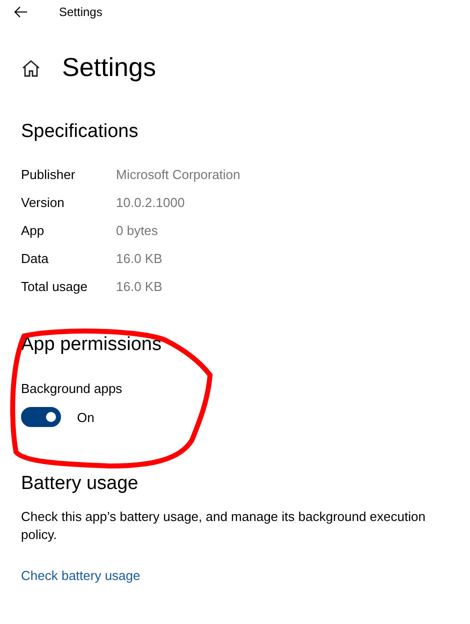 This screenshot has height=624, width=470. Describe the element at coordinates (178, 174) in the screenshot. I see `spec-value: Microsoft Corporation` at that location.